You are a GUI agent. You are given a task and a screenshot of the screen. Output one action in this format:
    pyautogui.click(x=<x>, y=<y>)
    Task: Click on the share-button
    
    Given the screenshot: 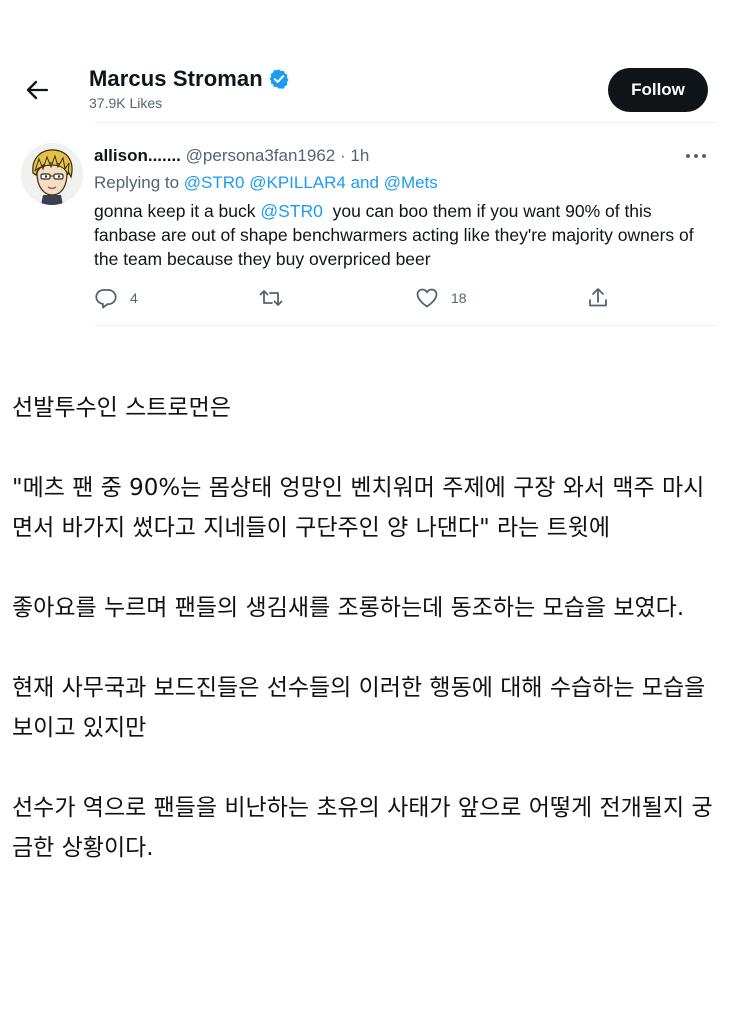 What is the action you would take?
    pyautogui.click(x=598, y=298)
    